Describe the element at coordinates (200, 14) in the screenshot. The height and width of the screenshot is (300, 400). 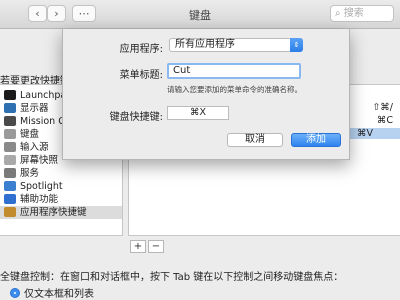
I see `window-titlebar: ‹ › ⋯ 键盘 ⌕ 搜索` at that location.